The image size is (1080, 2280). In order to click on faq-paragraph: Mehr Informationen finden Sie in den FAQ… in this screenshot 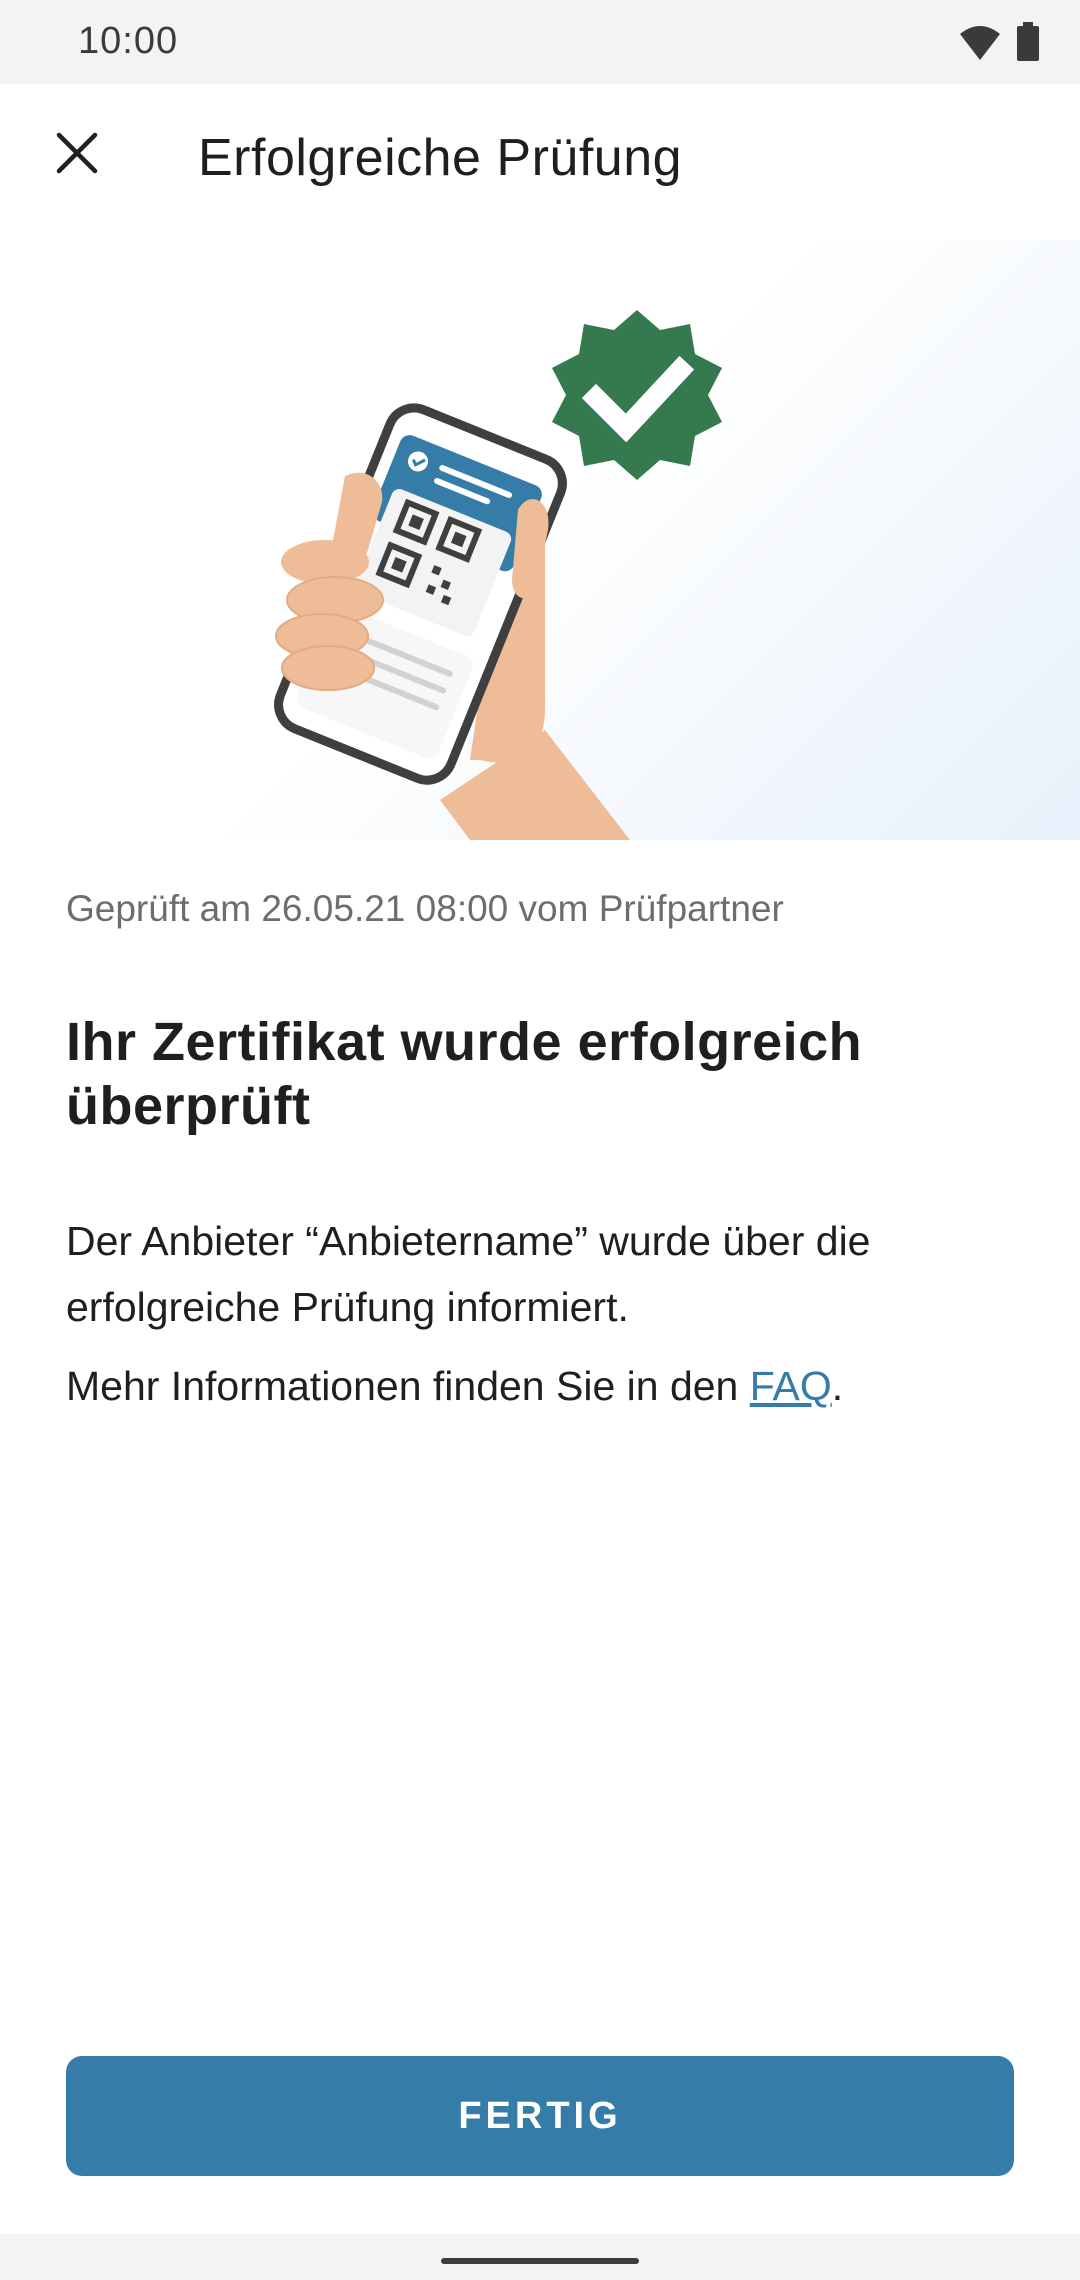, I will do `click(546, 1386)`.